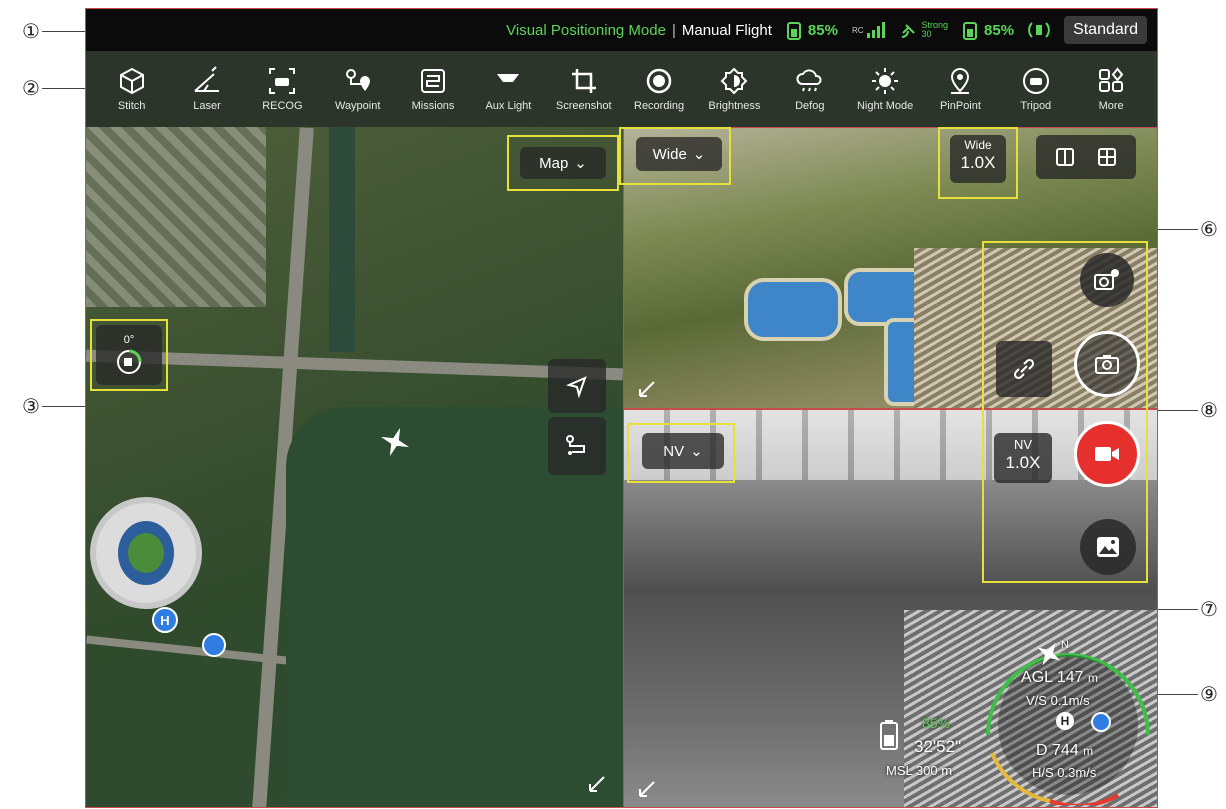 Image resolution: width=1226 pixels, height=809 pixels. Describe the element at coordinates (1065, 750) in the screenshot. I see `distance-readout: D 744 m` at that location.